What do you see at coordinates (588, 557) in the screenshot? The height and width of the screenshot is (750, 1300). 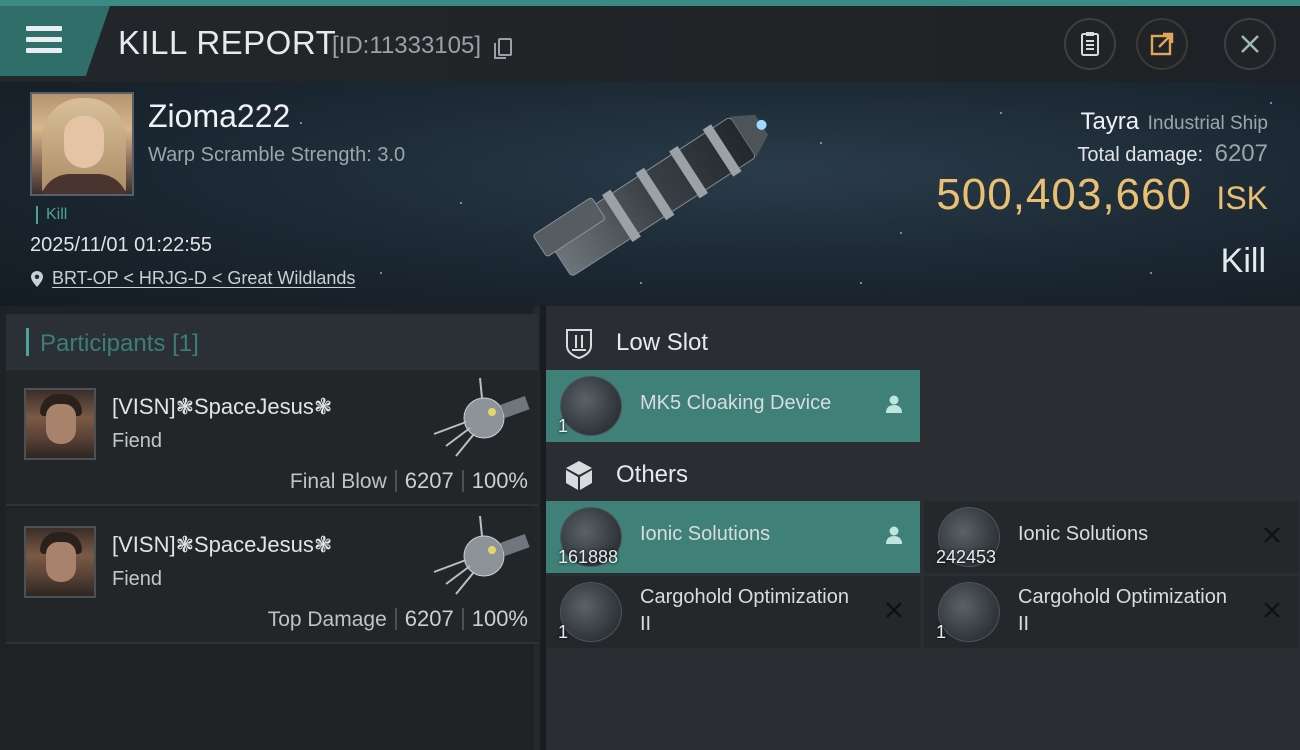 I see `item-quantity: 161888` at bounding box center [588, 557].